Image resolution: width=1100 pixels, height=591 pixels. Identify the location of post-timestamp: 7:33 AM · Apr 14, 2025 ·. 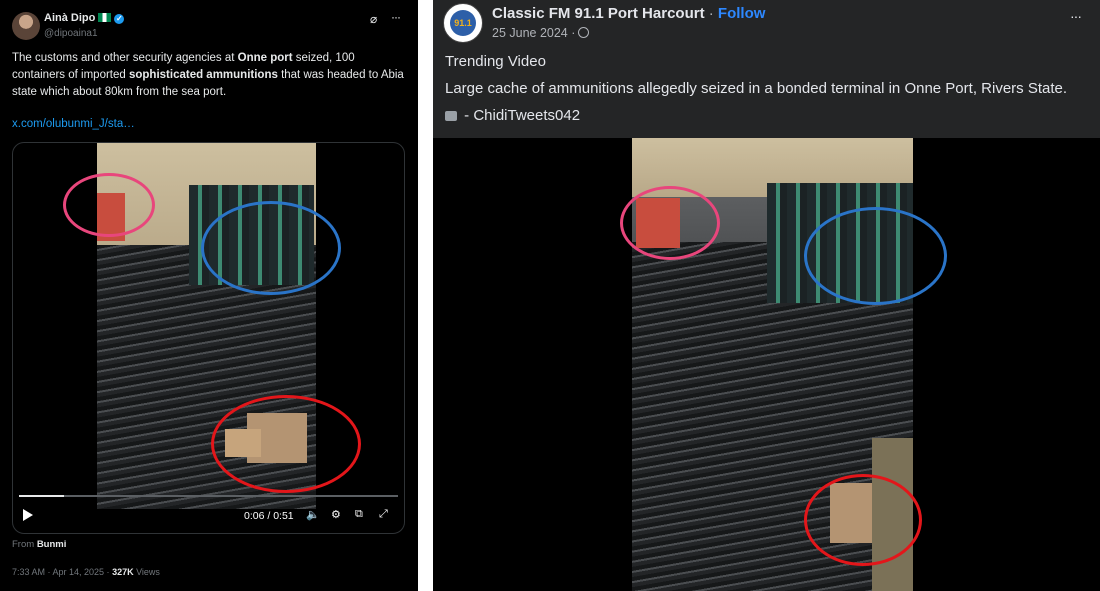
(62, 572).